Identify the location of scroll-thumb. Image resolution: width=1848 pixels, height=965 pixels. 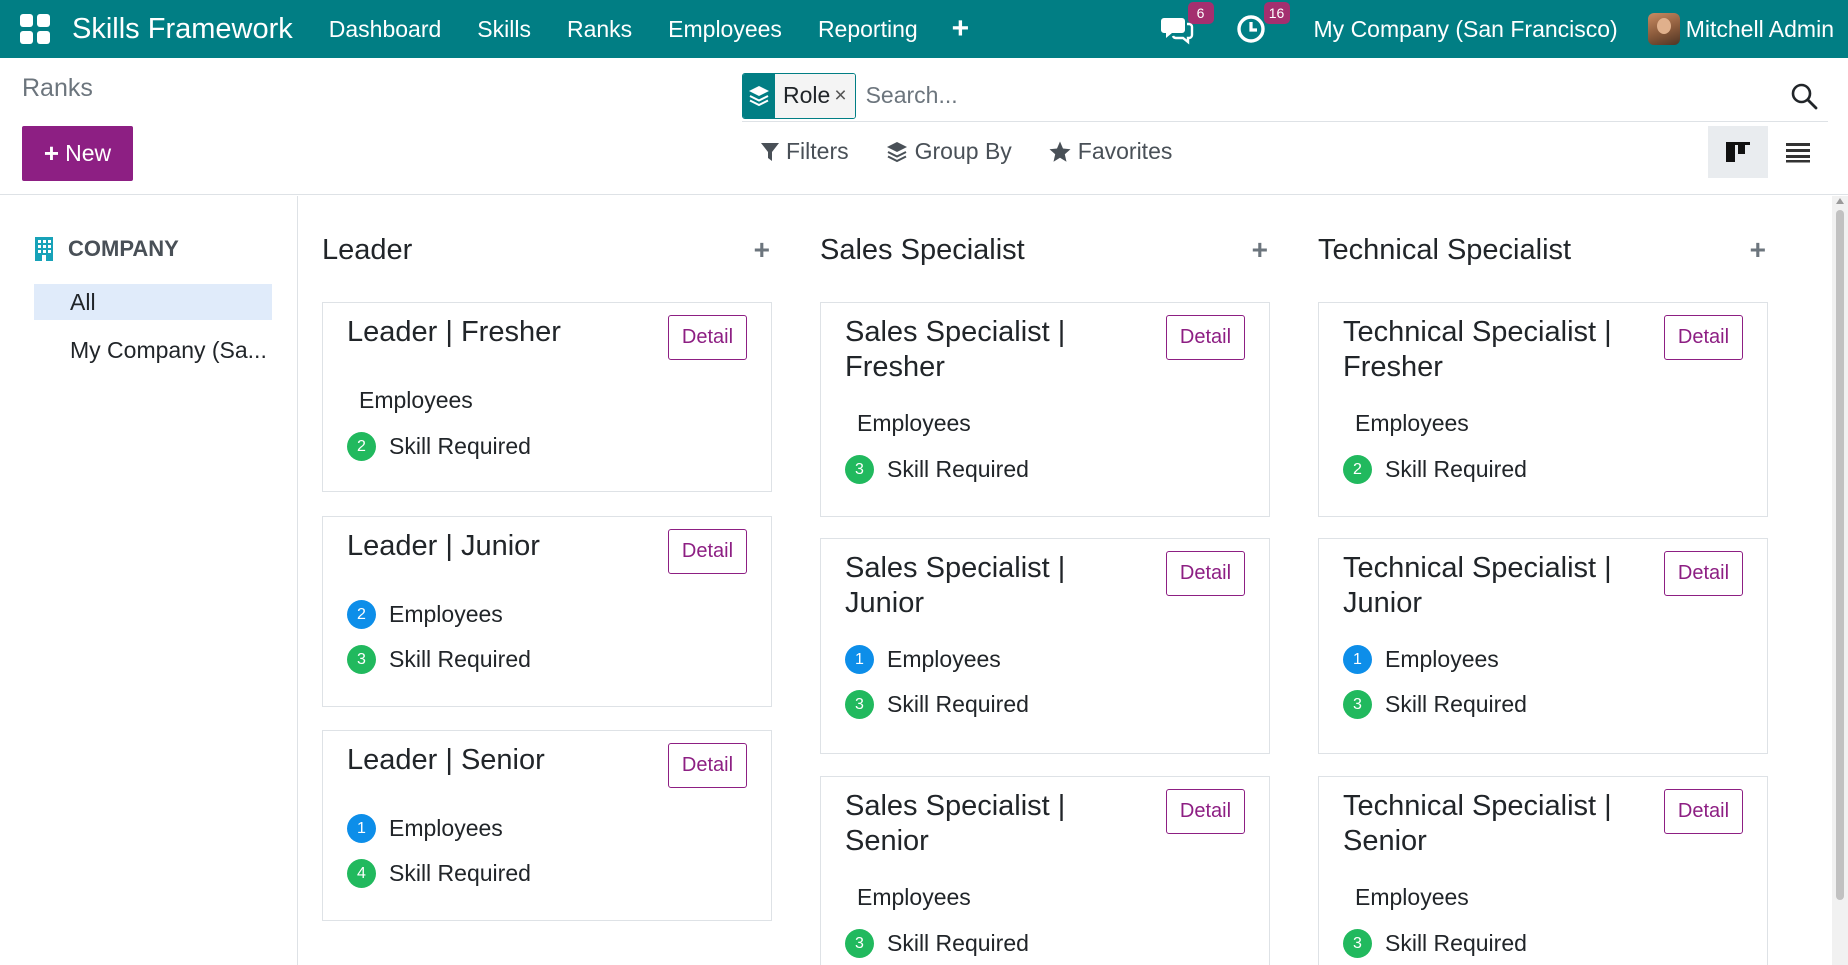
(1840, 555).